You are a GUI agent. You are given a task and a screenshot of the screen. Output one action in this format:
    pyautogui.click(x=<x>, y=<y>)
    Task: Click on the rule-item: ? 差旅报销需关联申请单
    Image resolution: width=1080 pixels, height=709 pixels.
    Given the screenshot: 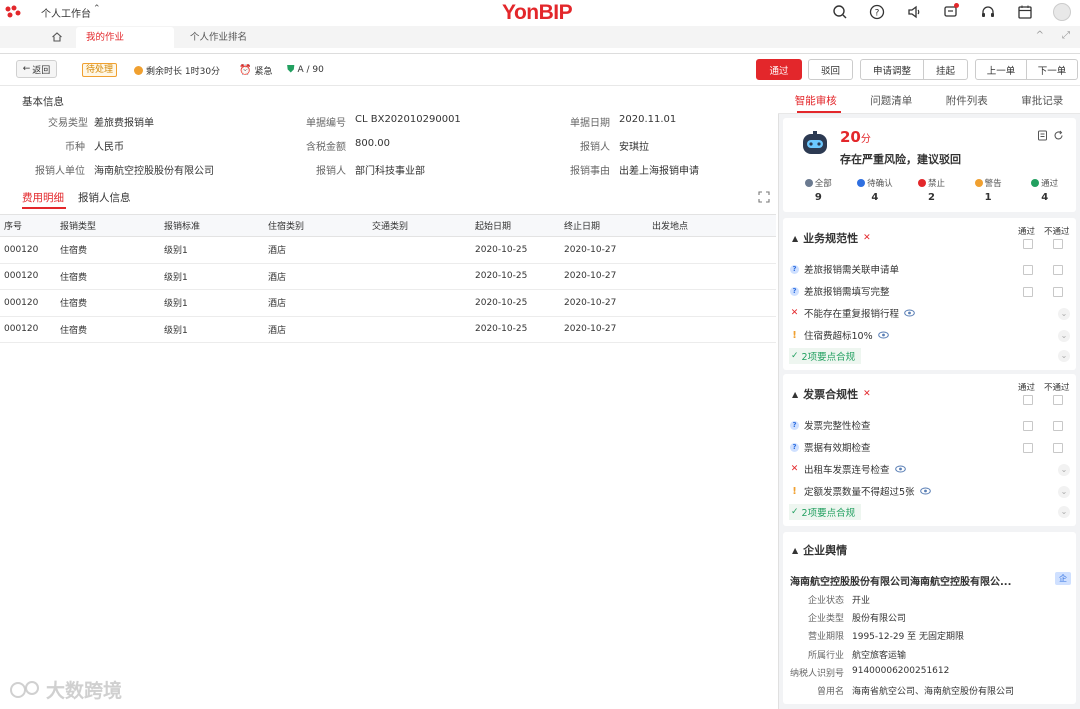 What is the action you would take?
    pyautogui.click(x=844, y=269)
    